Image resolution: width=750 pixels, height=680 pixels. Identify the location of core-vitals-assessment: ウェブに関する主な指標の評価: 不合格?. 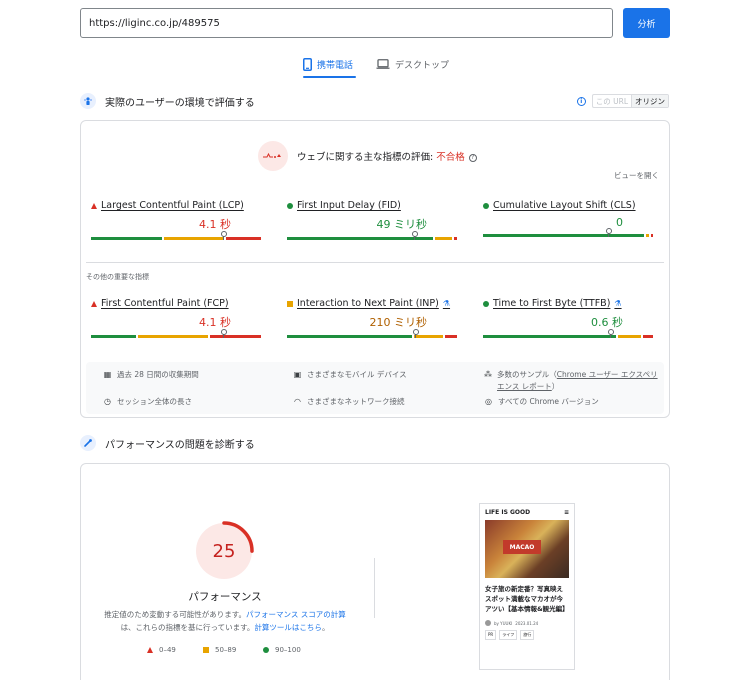
(367, 156).